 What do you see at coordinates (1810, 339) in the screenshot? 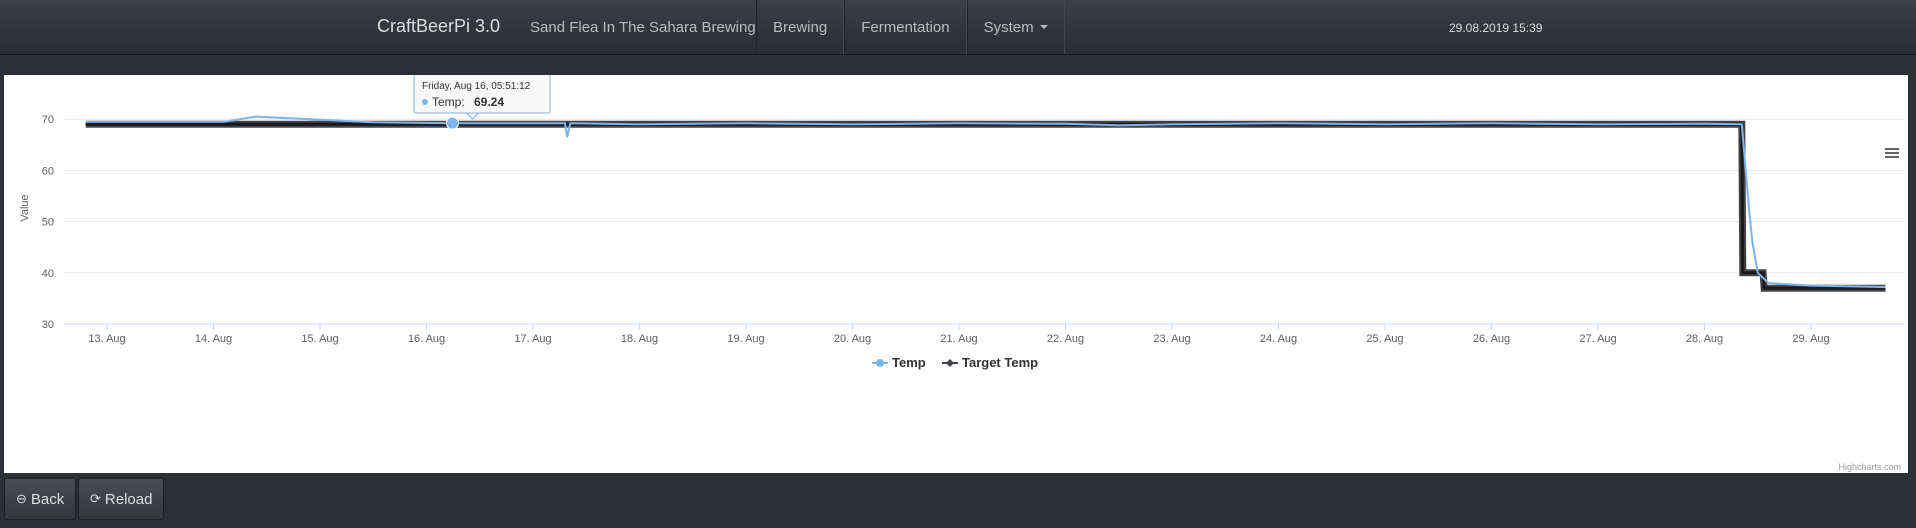
I see `x-tick-label: 29. Aug` at bounding box center [1810, 339].